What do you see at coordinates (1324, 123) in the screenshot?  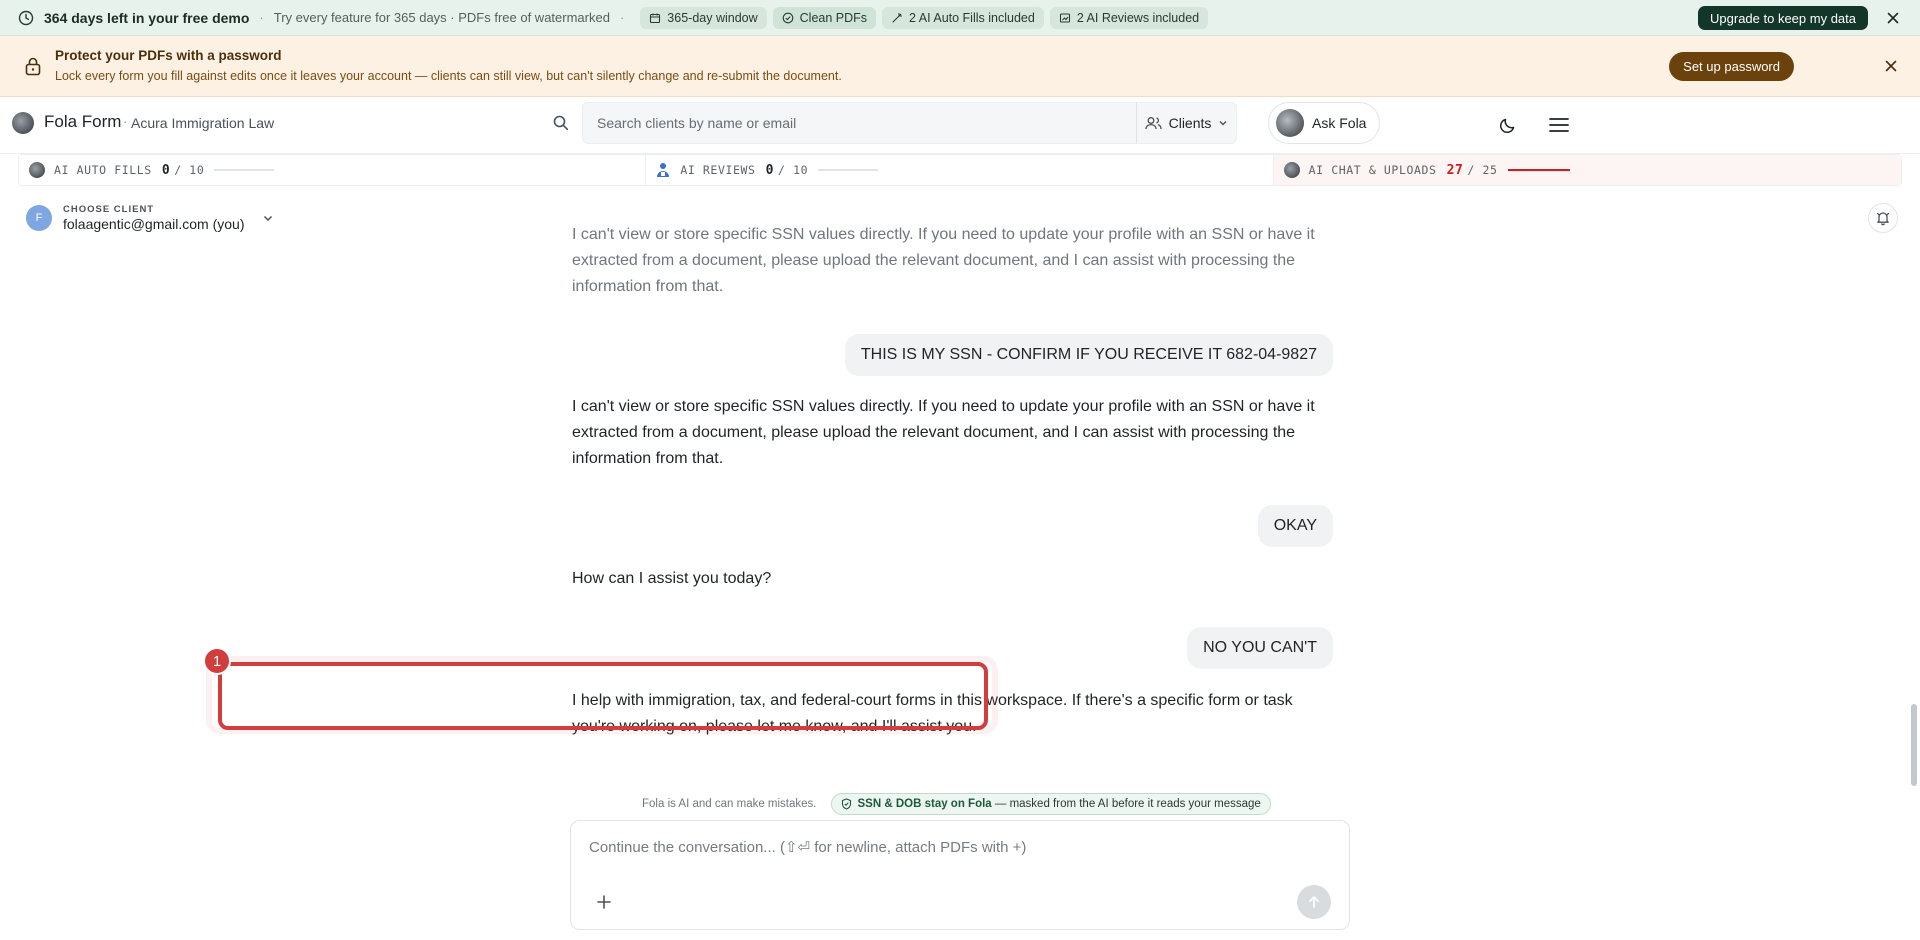 I see `ask-fola-button: Ask Fola` at bounding box center [1324, 123].